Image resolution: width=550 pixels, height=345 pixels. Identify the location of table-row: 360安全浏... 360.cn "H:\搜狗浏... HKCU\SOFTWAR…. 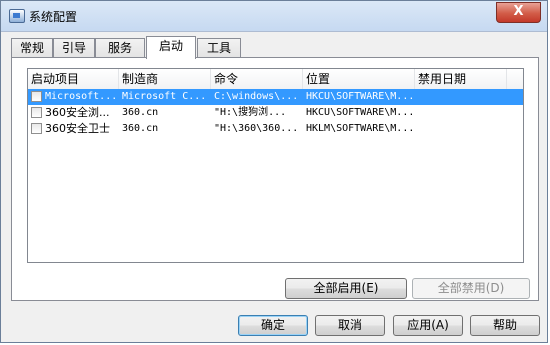
(275, 113).